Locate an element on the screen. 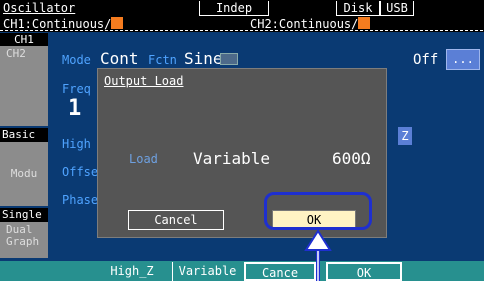 This screenshot has height=281, width=484. callout-arrow-icon is located at coordinates (318, 255).